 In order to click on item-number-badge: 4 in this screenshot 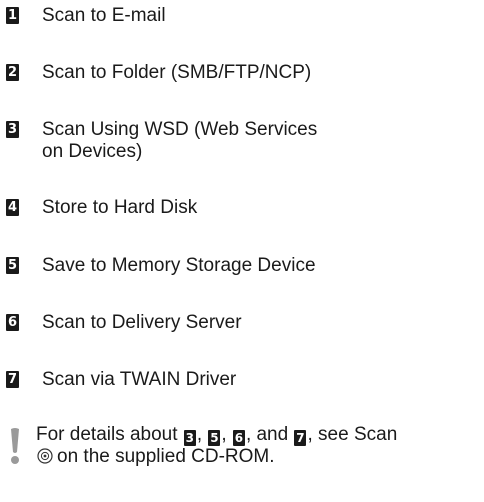, I will do `click(12, 207)`.